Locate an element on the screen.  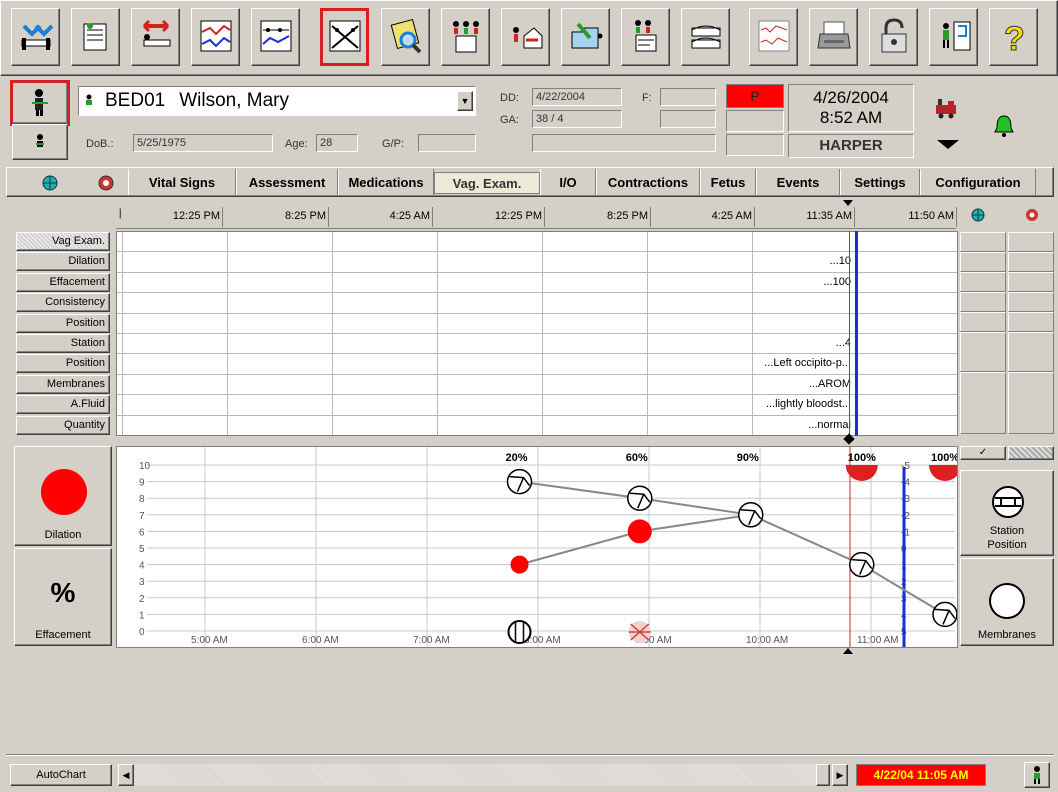
fetal-monitor-icon is located at coordinates (1032, 215).